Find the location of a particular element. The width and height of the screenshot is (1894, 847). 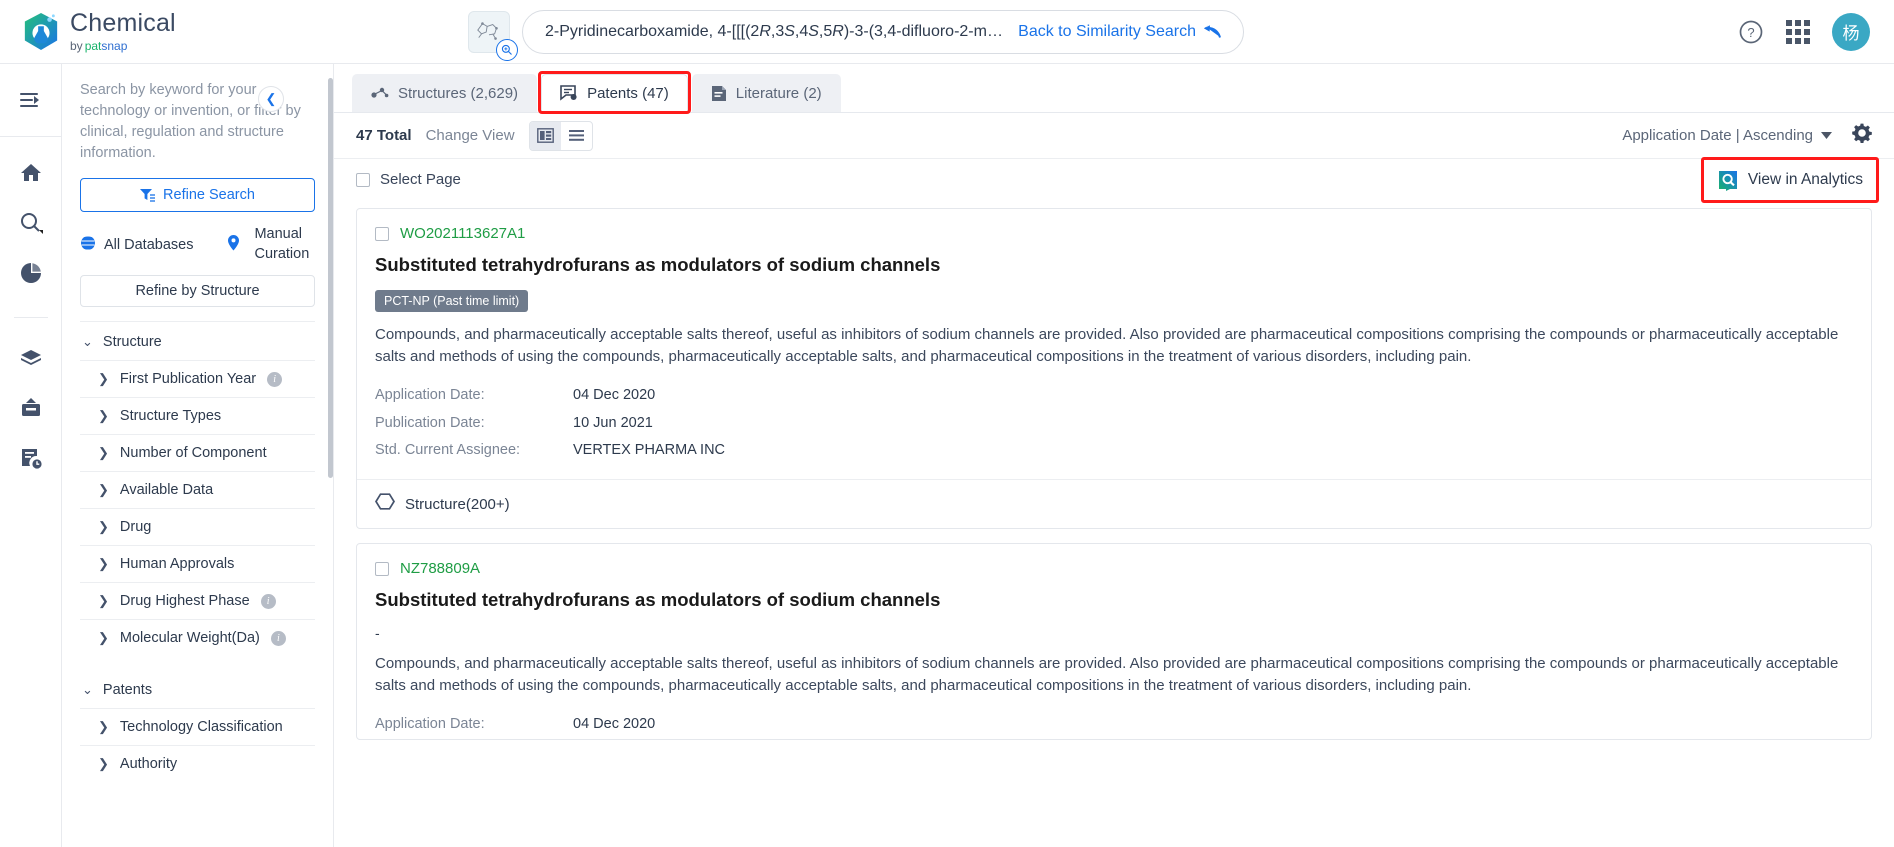

rail-upload is located at coordinates (31, 408).